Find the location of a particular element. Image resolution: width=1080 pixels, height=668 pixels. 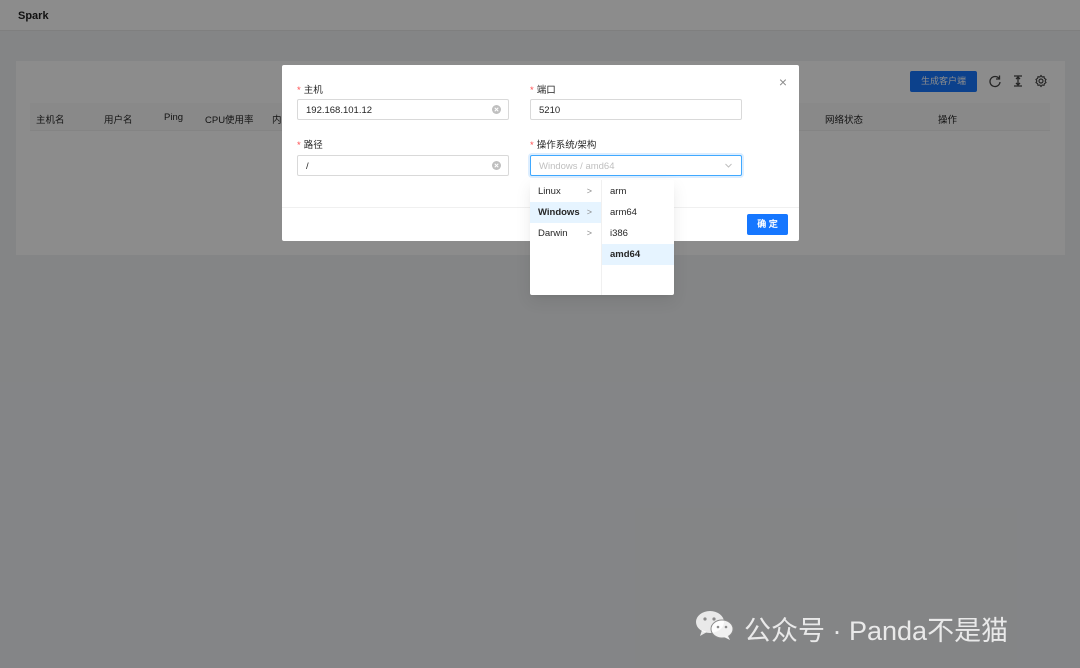

path-label-text: 路径 is located at coordinates (313, 145).